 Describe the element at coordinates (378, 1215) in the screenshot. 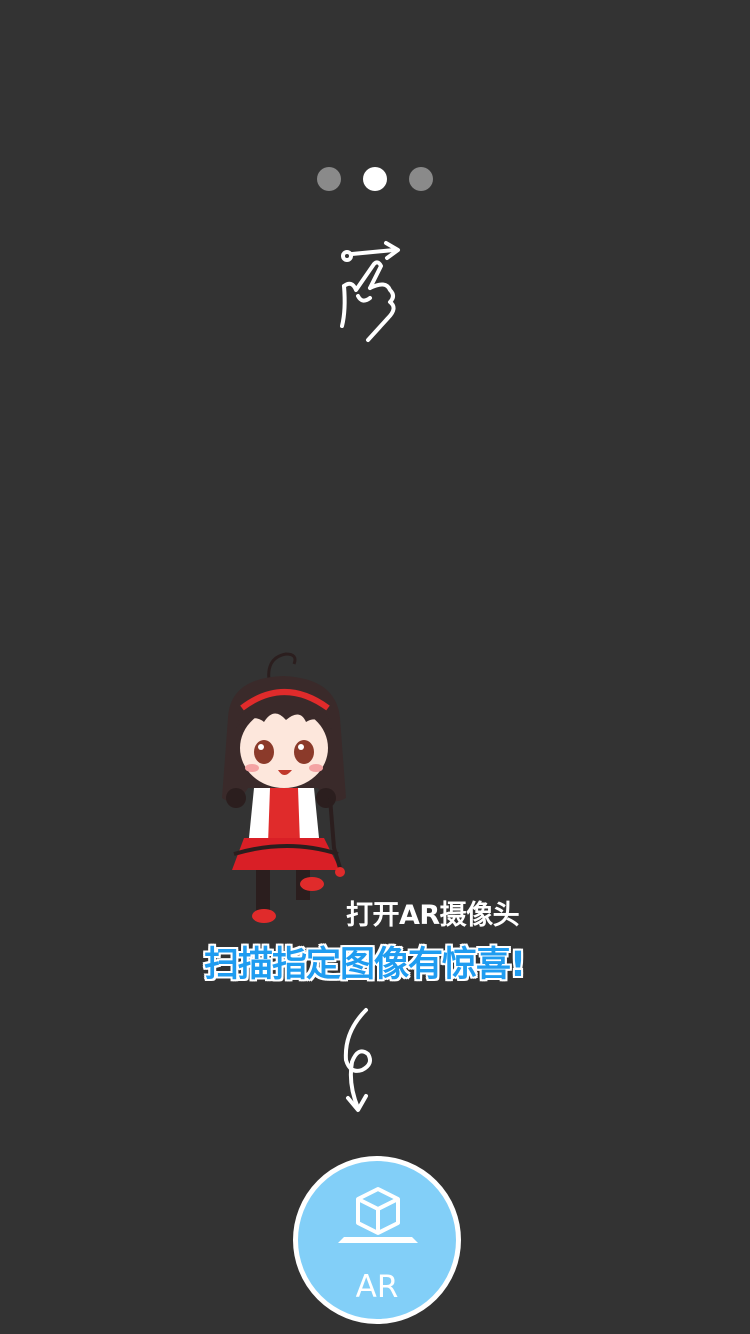

I see `ar-cube-icon` at that location.